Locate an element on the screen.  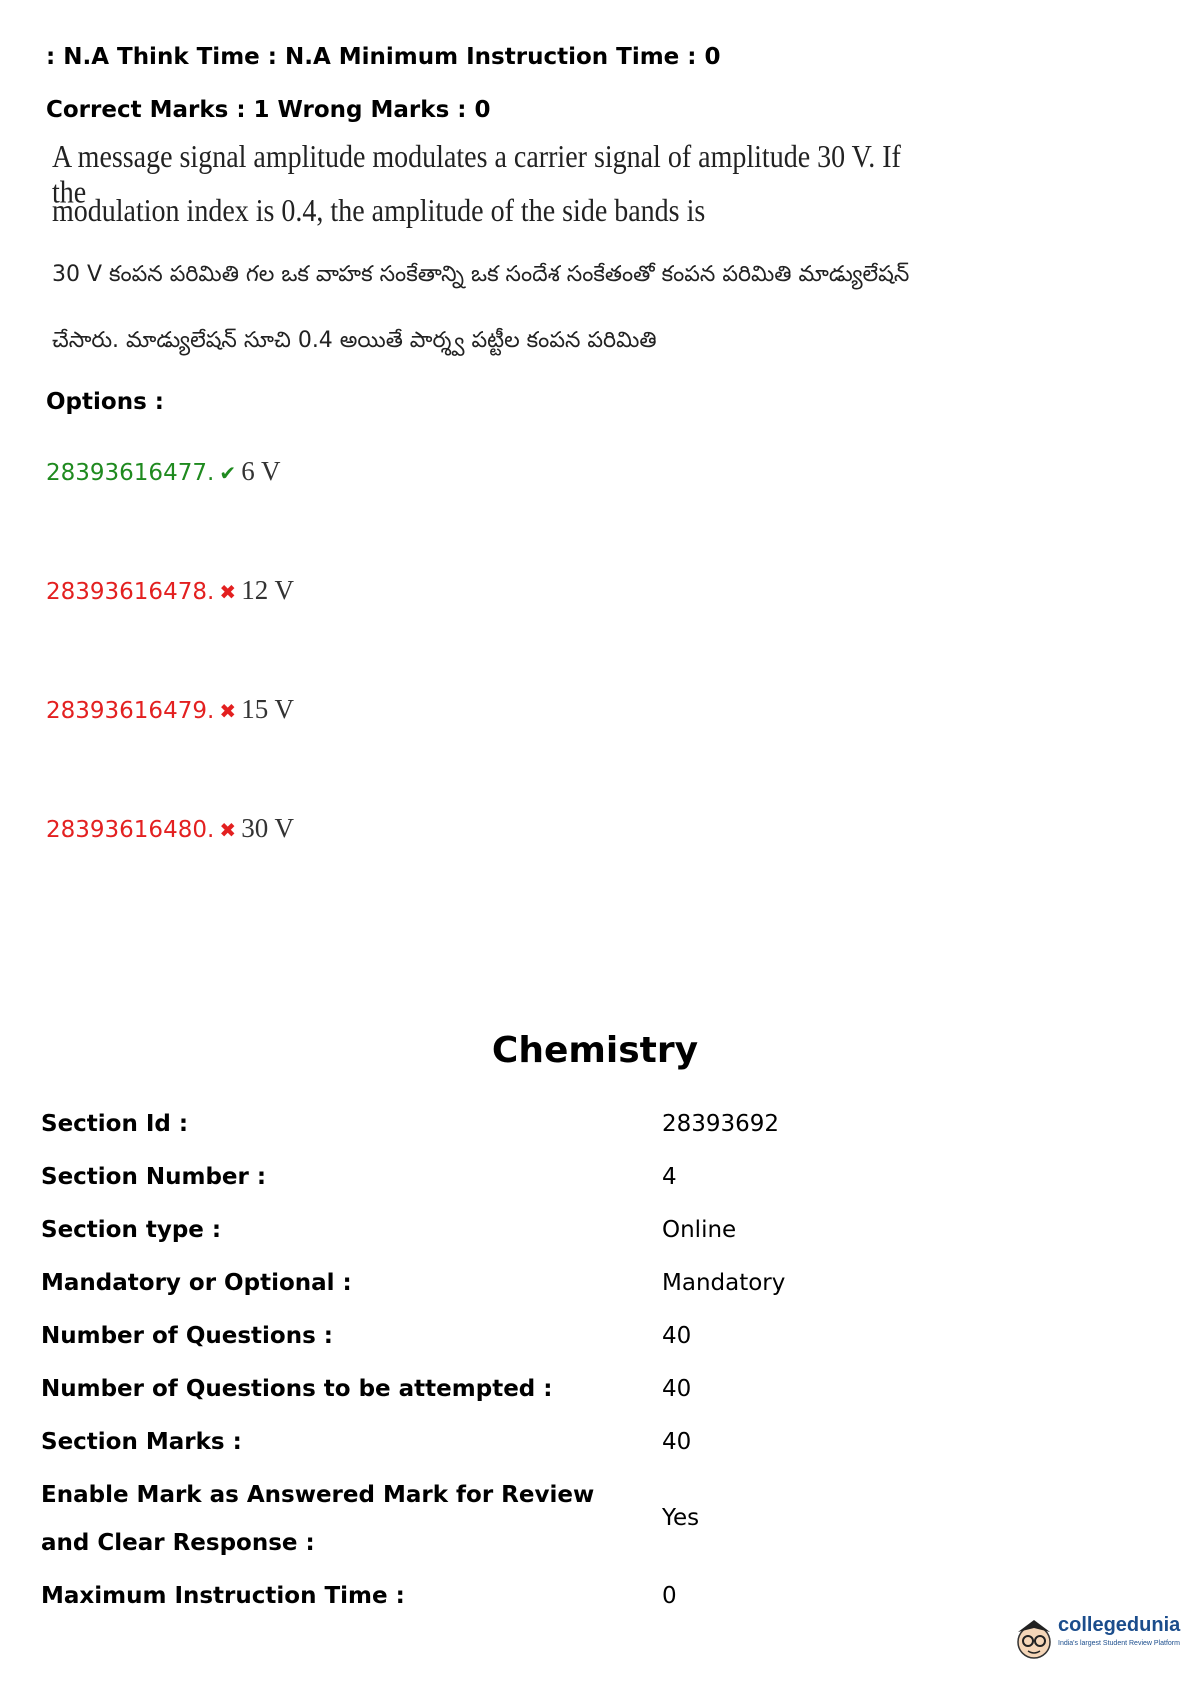
option-id: 28393616479. is located at coordinates (130, 711).